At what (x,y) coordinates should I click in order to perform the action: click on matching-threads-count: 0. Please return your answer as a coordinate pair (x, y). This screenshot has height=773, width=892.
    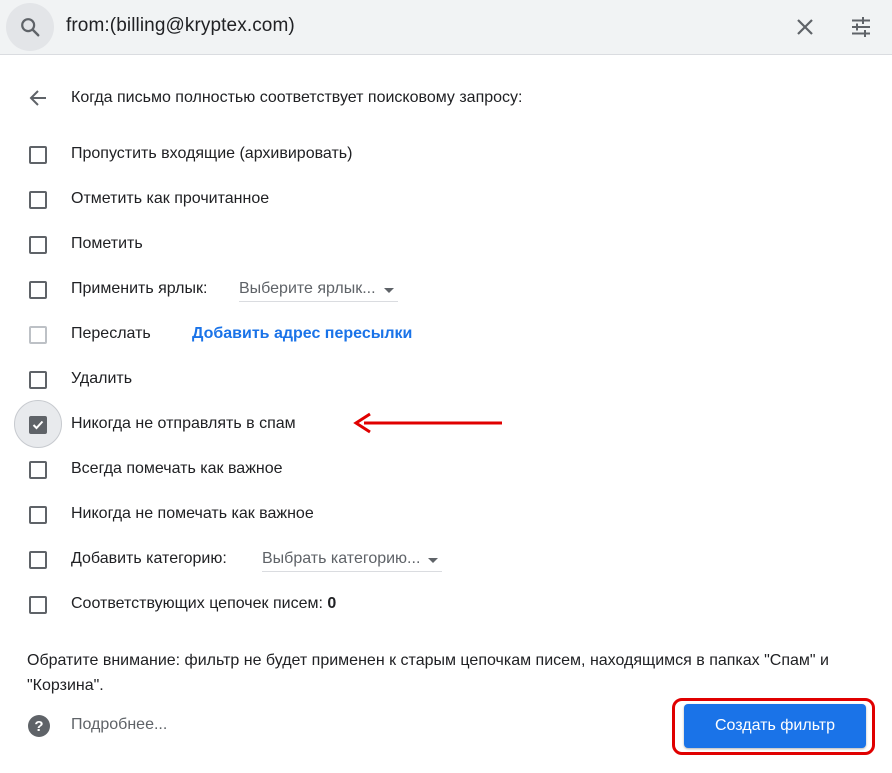
    Looking at the image, I should click on (332, 603).